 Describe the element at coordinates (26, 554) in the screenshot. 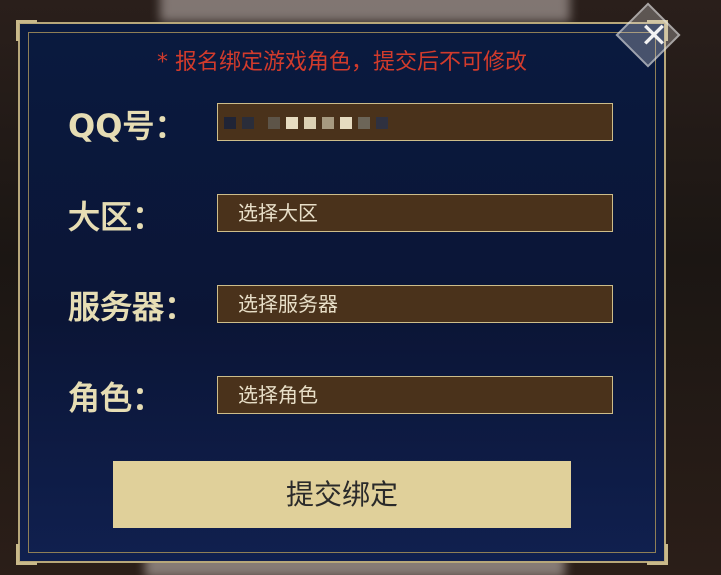

I see `corner-ornament-bottom-left` at that location.